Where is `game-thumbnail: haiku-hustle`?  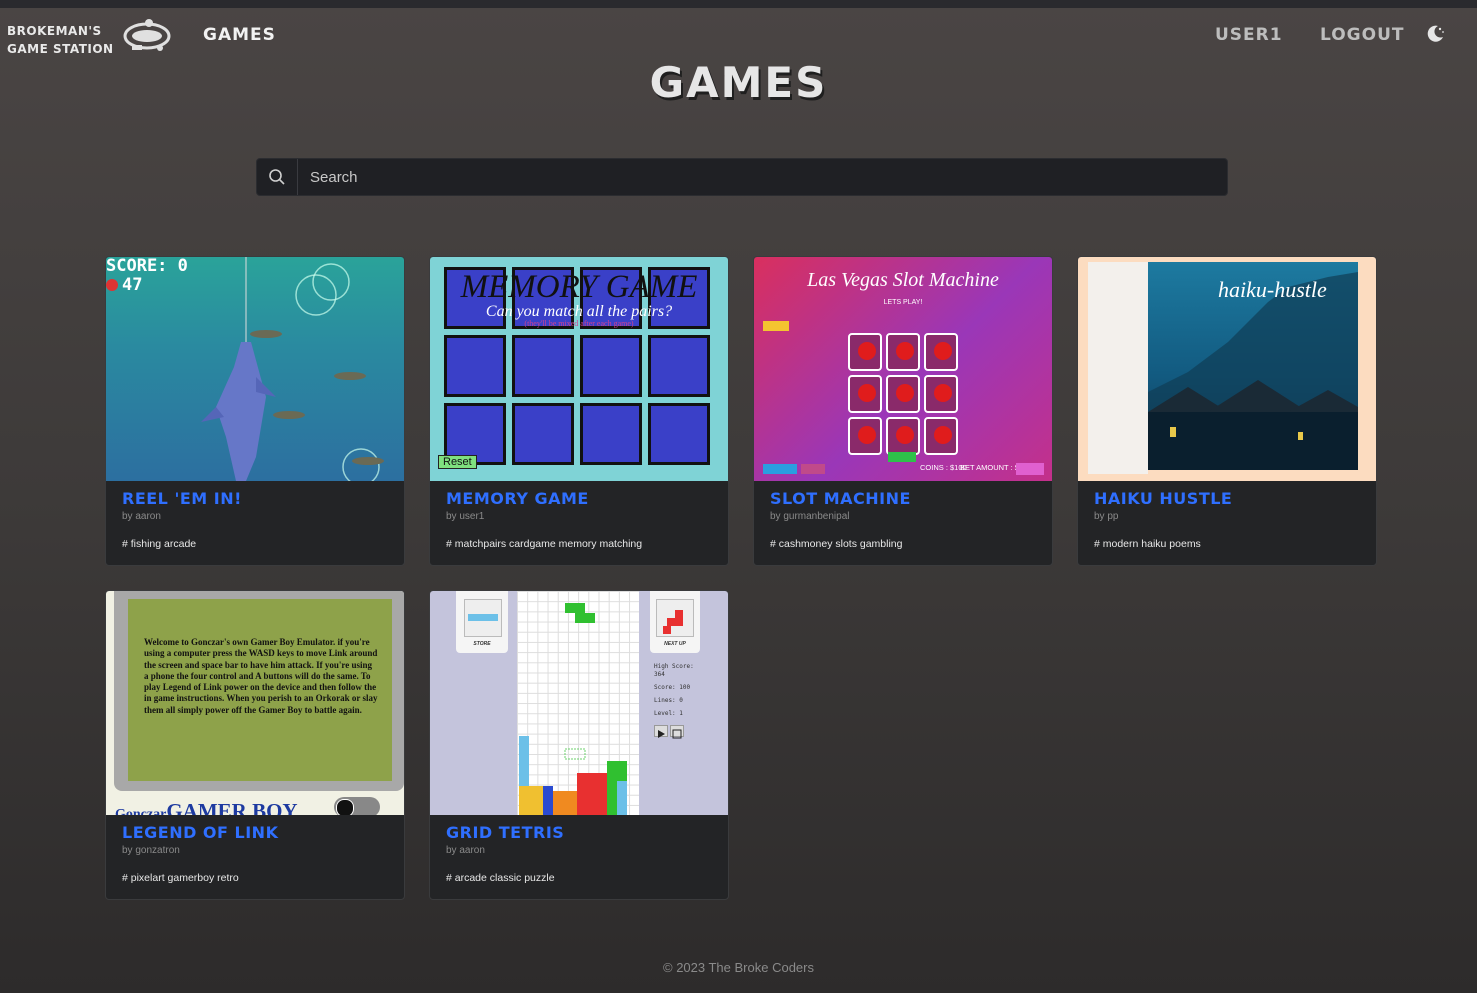 game-thumbnail: haiku-hustle is located at coordinates (1227, 369).